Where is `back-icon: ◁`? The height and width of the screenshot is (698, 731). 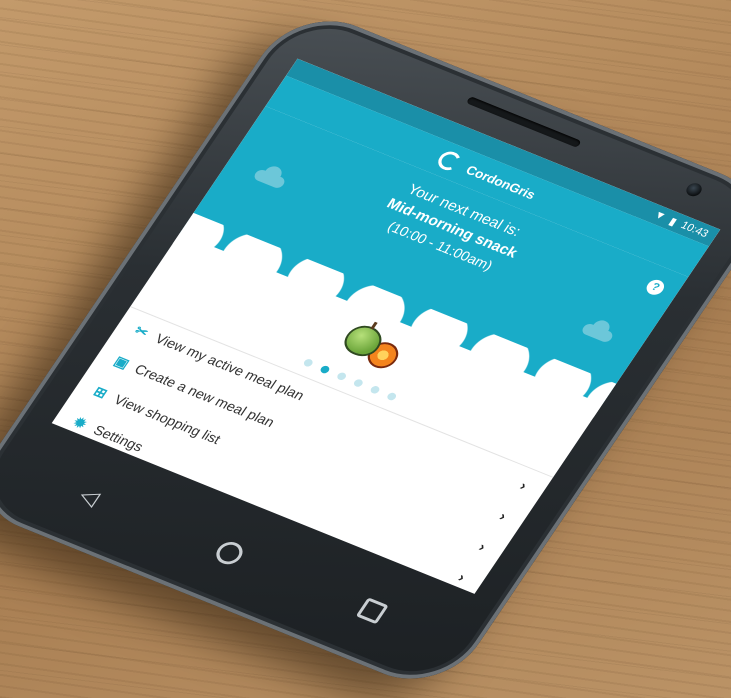
back-icon: ◁ is located at coordinates (89, 496).